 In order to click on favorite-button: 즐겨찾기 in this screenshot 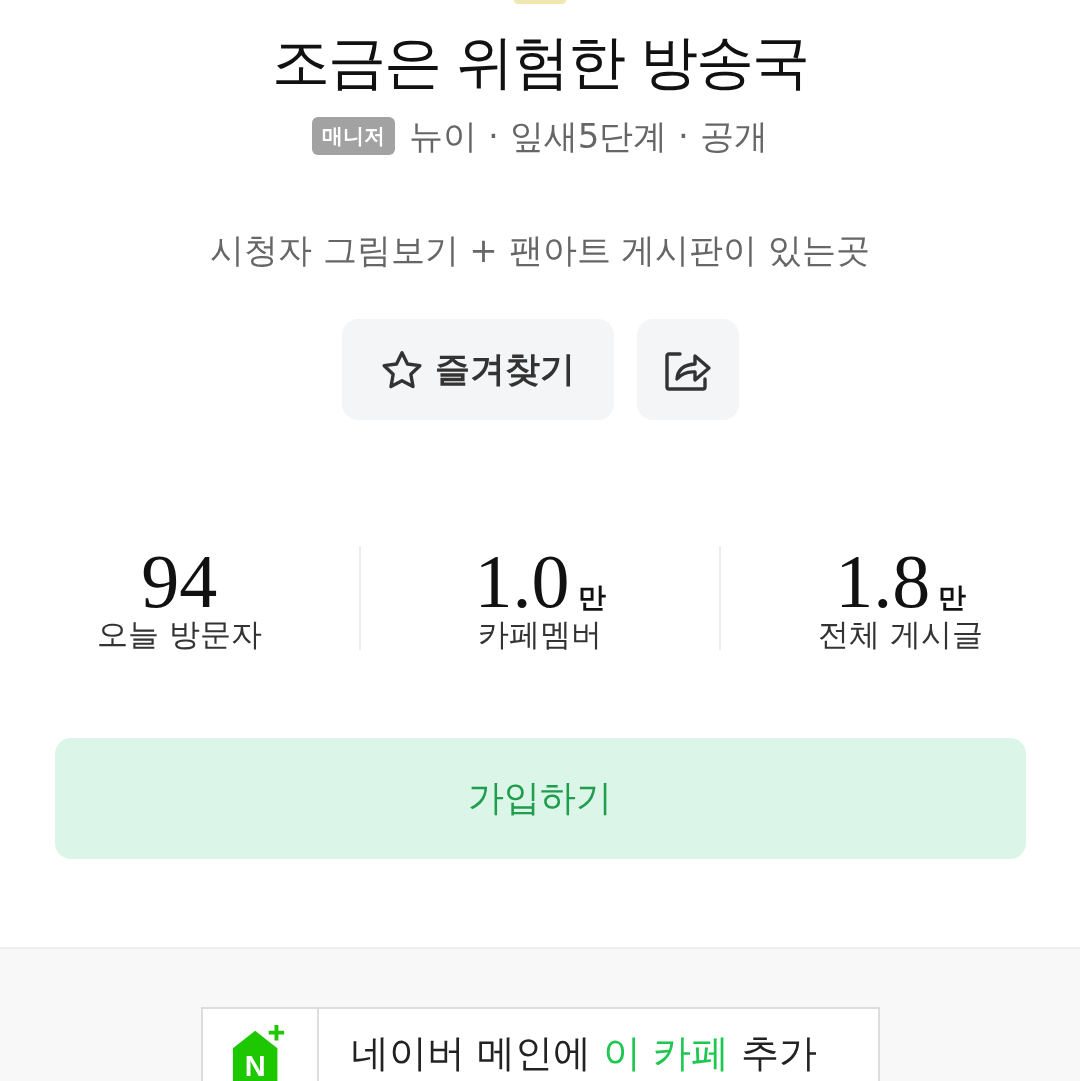, I will do `click(477, 369)`.